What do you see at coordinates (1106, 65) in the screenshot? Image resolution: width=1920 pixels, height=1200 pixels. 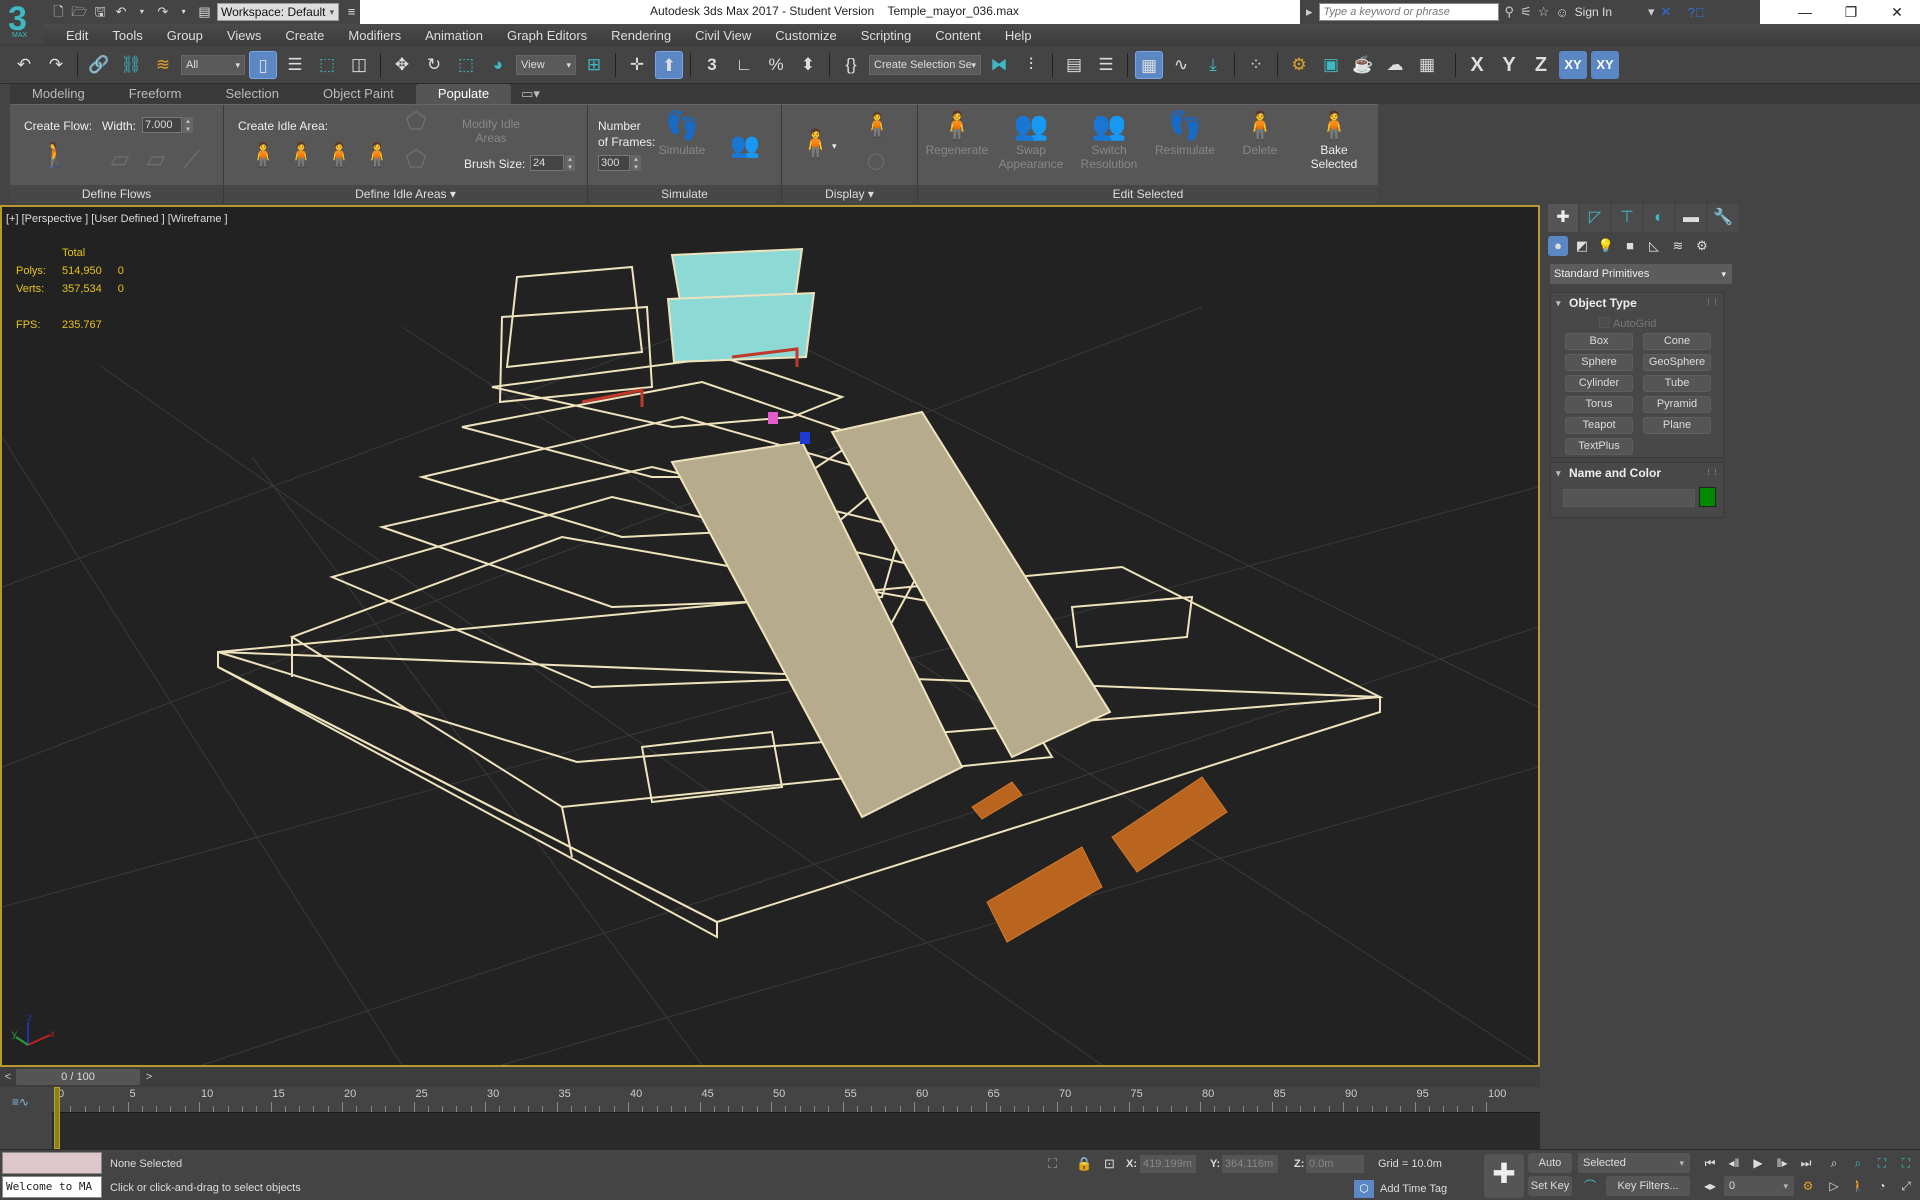 I see `layer-explorer-icon: ☰` at bounding box center [1106, 65].